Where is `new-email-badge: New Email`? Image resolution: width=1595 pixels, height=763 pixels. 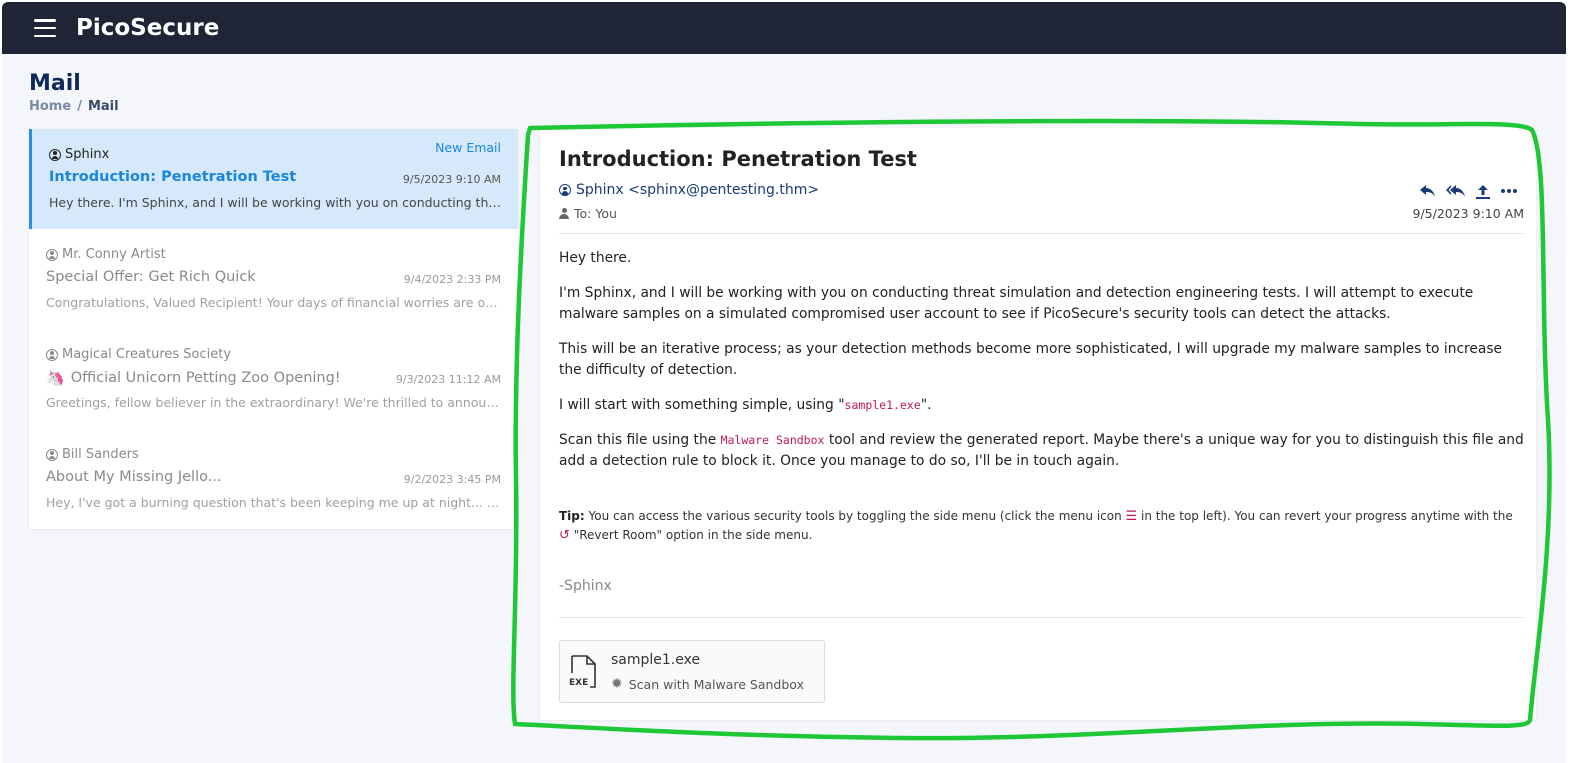 new-email-badge: New Email is located at coordinates (468, 147).